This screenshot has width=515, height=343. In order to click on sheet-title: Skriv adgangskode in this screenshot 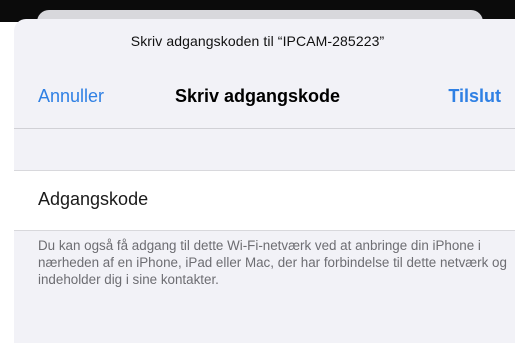, I will do `click(257, 96)`.